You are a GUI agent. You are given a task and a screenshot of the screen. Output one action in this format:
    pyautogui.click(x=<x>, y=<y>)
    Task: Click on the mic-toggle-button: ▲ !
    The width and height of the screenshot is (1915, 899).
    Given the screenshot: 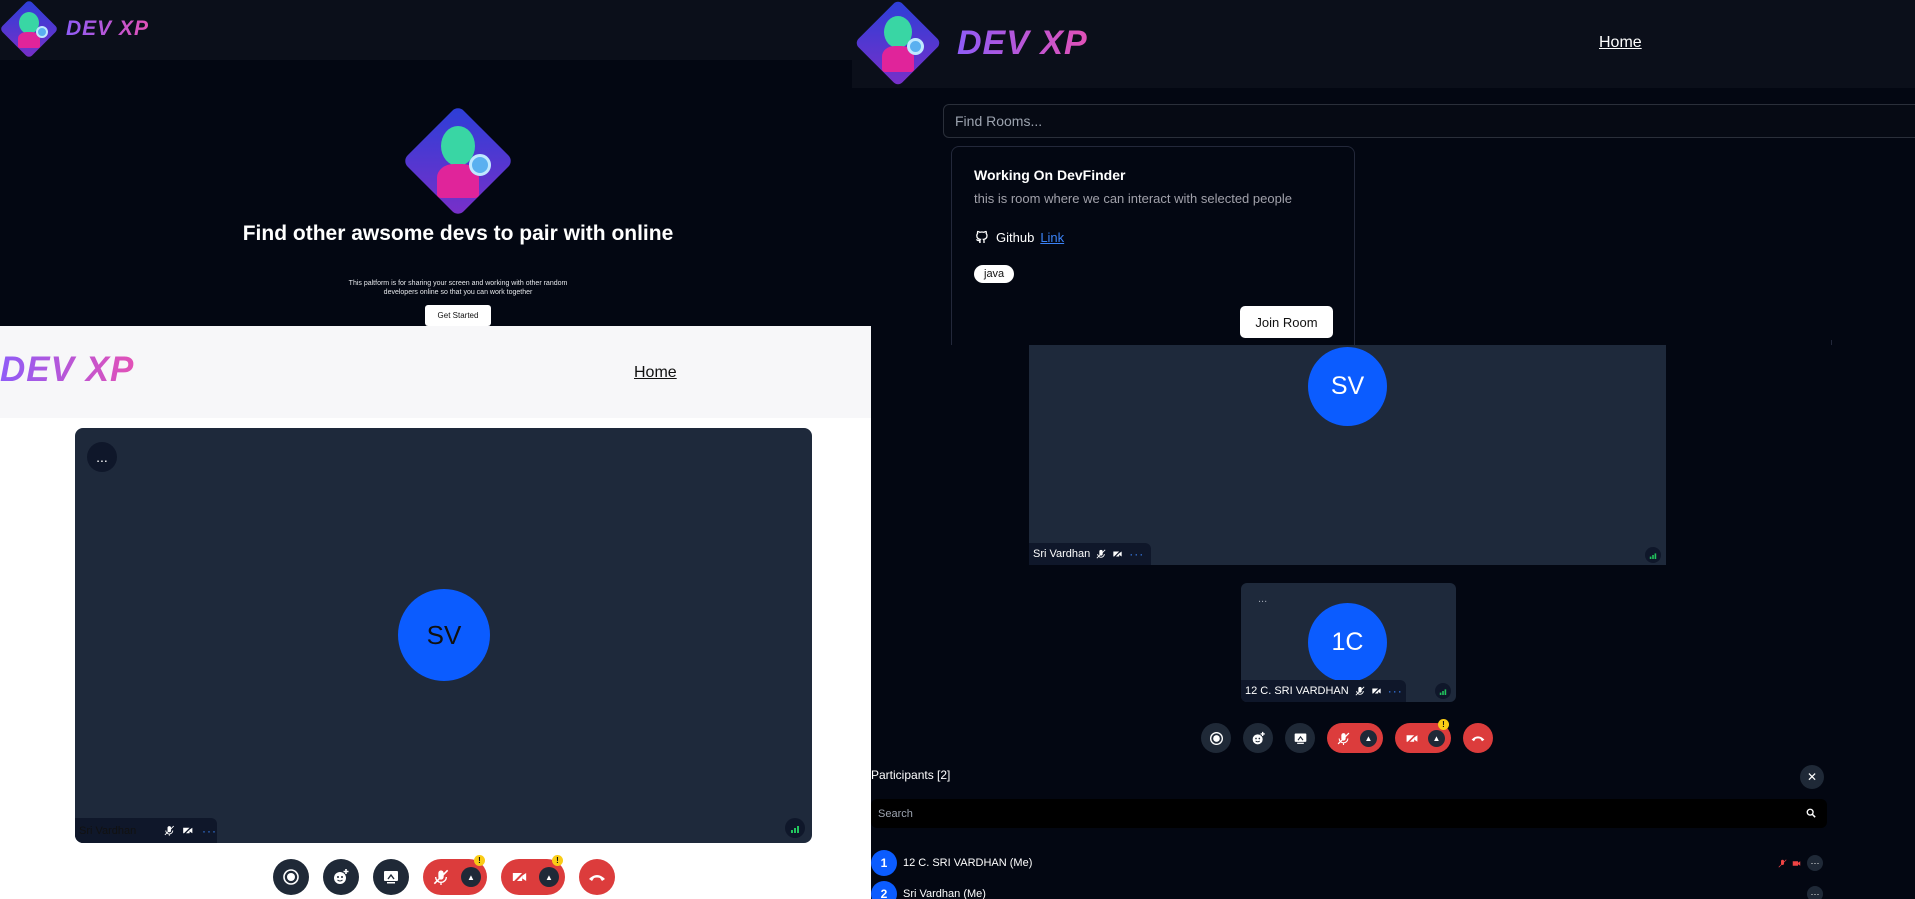 What is the action you would take?
    pyautogui.click(x=455, y=875)
    